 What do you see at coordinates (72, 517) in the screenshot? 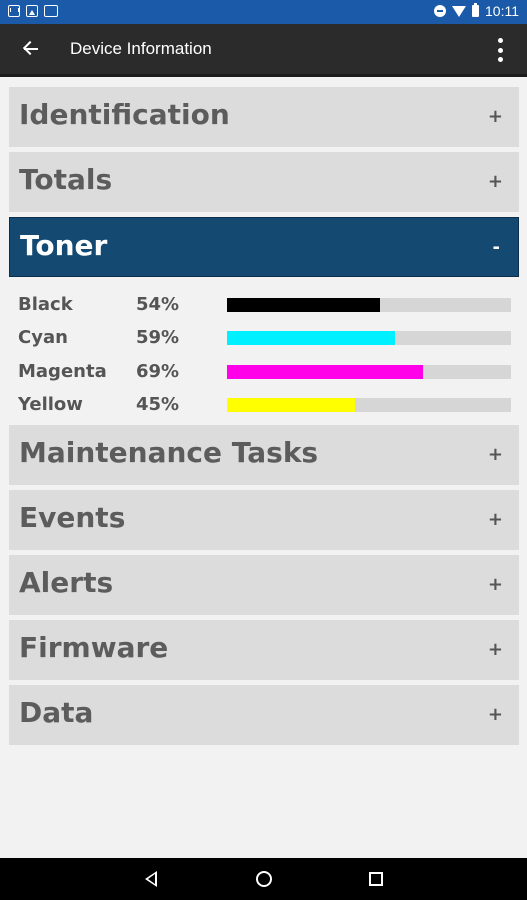
I see `section-title: Events` at bounding box center [72, 517].